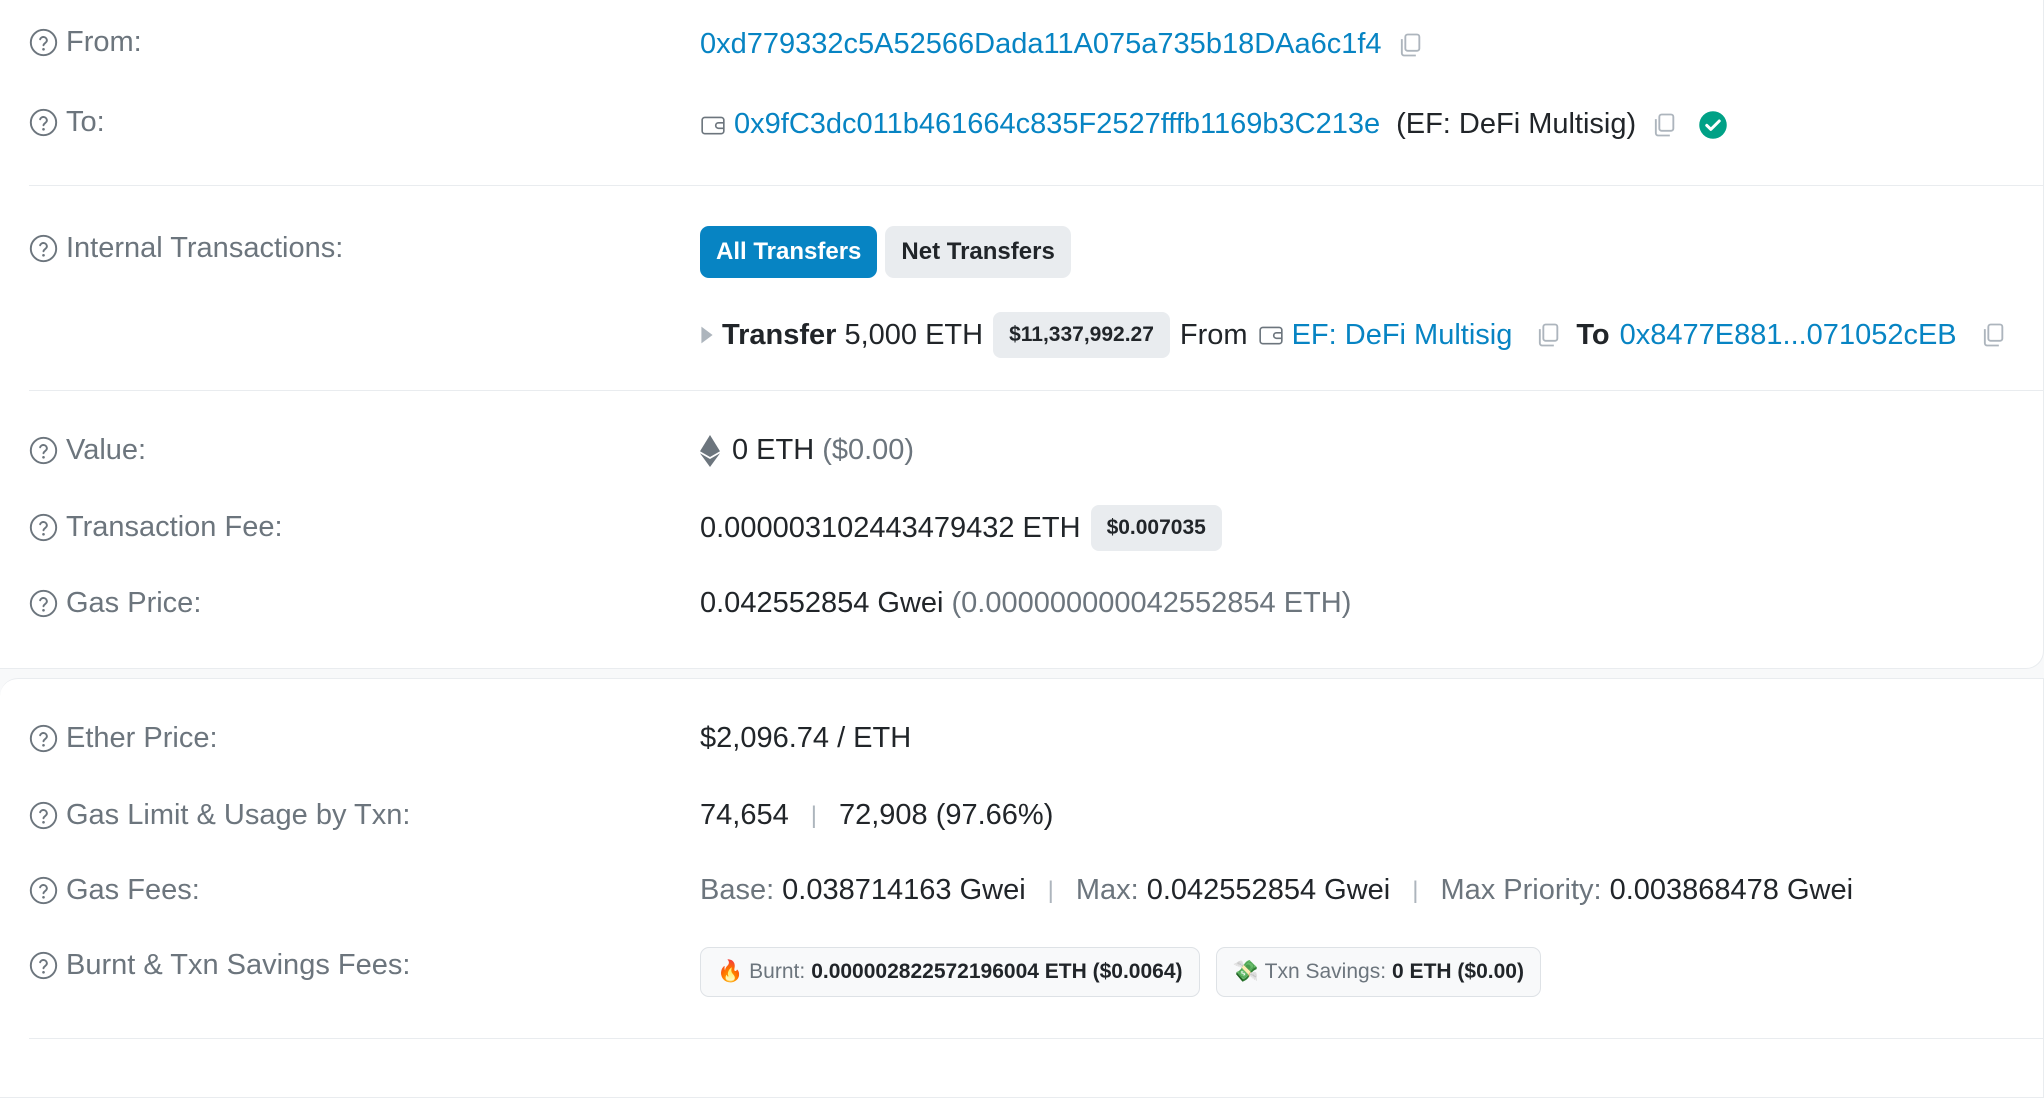 Image resolution: width=2044 pixels, height=1098 pixels. What do you see at coordinates (1022, 455) in the screenshot?
I see `value-row: Value: 0 ETH ($0.00)` at bounding box center [1022, 455].